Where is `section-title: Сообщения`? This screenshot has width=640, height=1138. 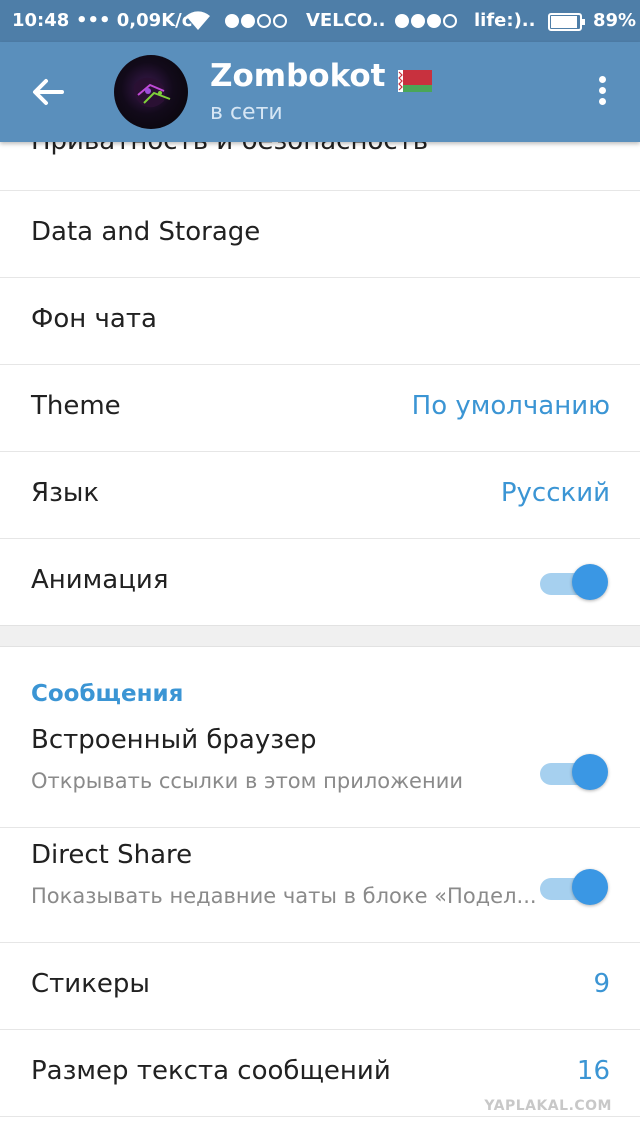 section-title: Сообщения is located at coordinates (107, 694).